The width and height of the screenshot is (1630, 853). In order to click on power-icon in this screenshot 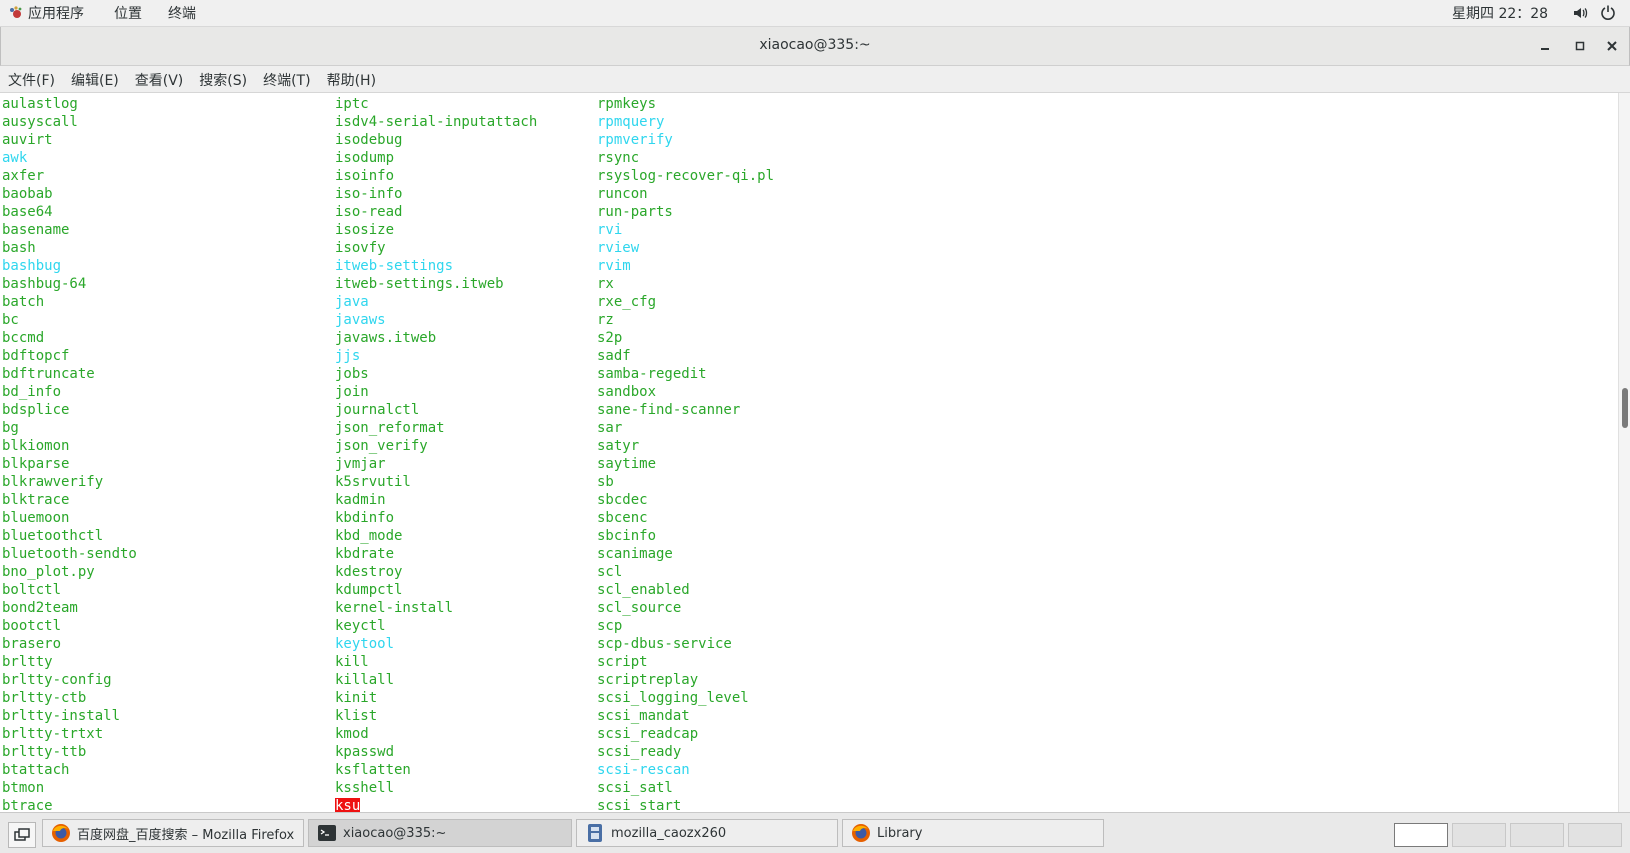, I will do `click(1608, 12)`.